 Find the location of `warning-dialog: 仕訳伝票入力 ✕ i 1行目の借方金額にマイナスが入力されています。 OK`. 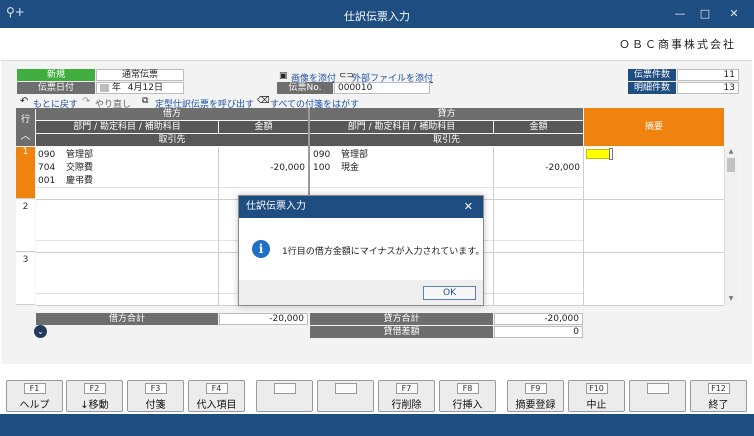

warning-dialog: 仕訳伝票入力 ✕ i 1行目の借方金額にマイナスが入力されています。 OK is located at coordinates (361, 250).